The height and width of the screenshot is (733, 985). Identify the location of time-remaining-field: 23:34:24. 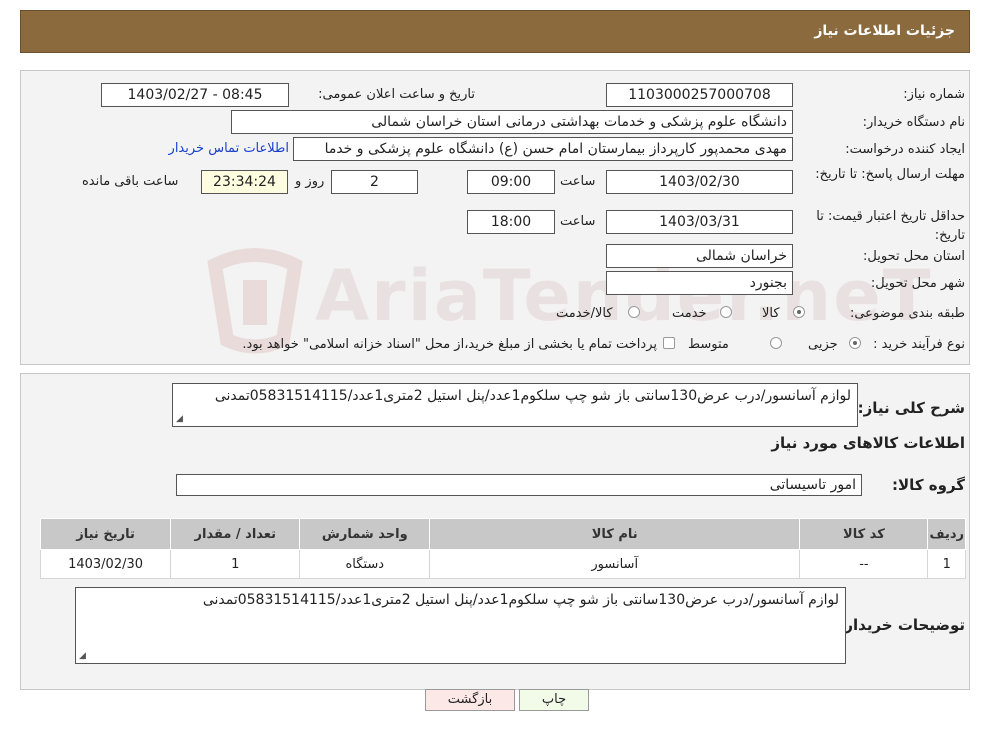
(244, 182).